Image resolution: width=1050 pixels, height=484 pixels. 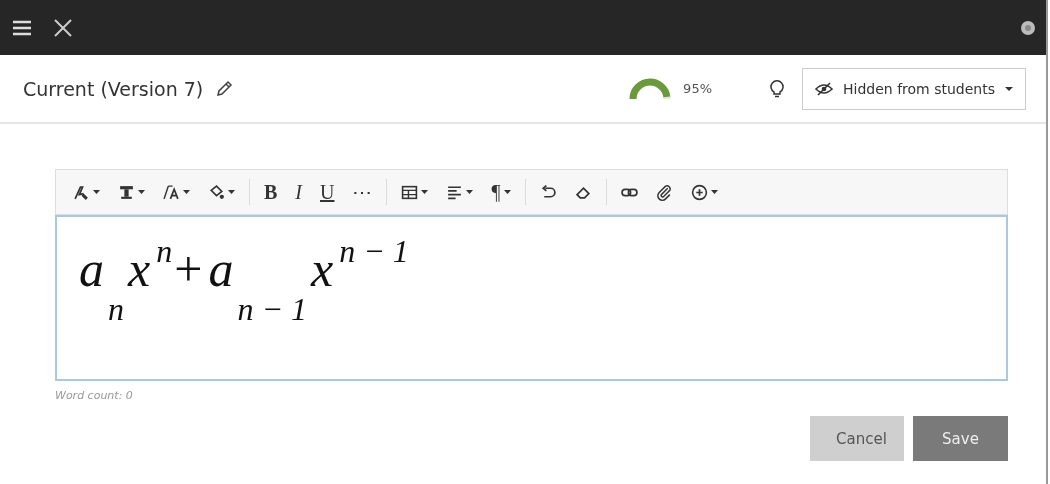 I want to click on close-icon, so click(x=63, y=27).